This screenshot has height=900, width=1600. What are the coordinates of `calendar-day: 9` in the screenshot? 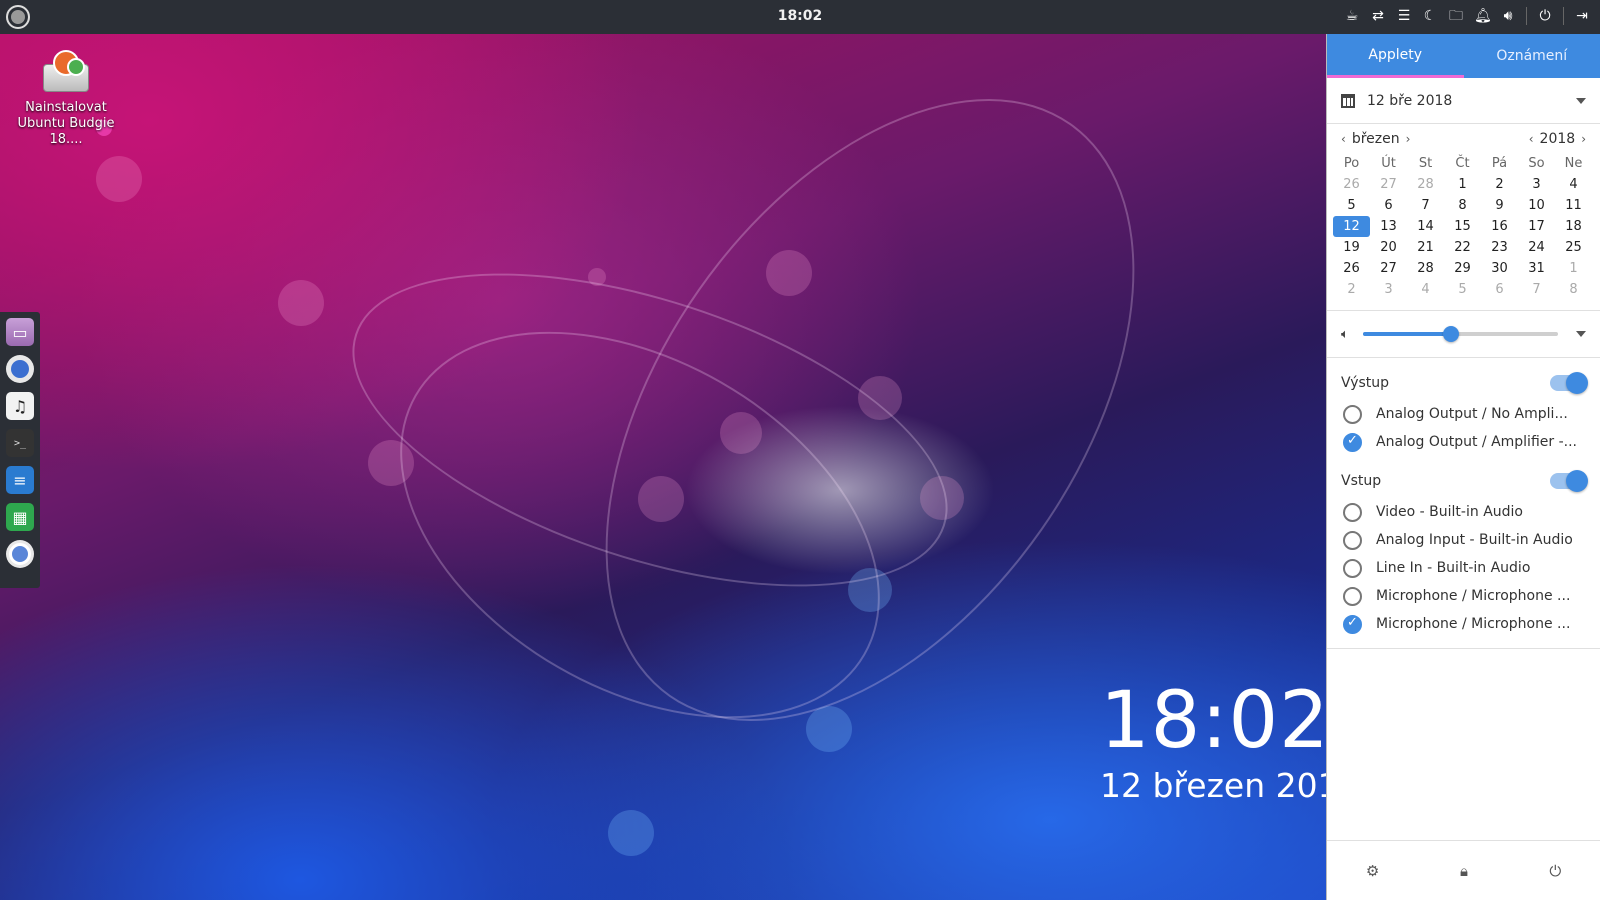 It's located at (1499, 205).